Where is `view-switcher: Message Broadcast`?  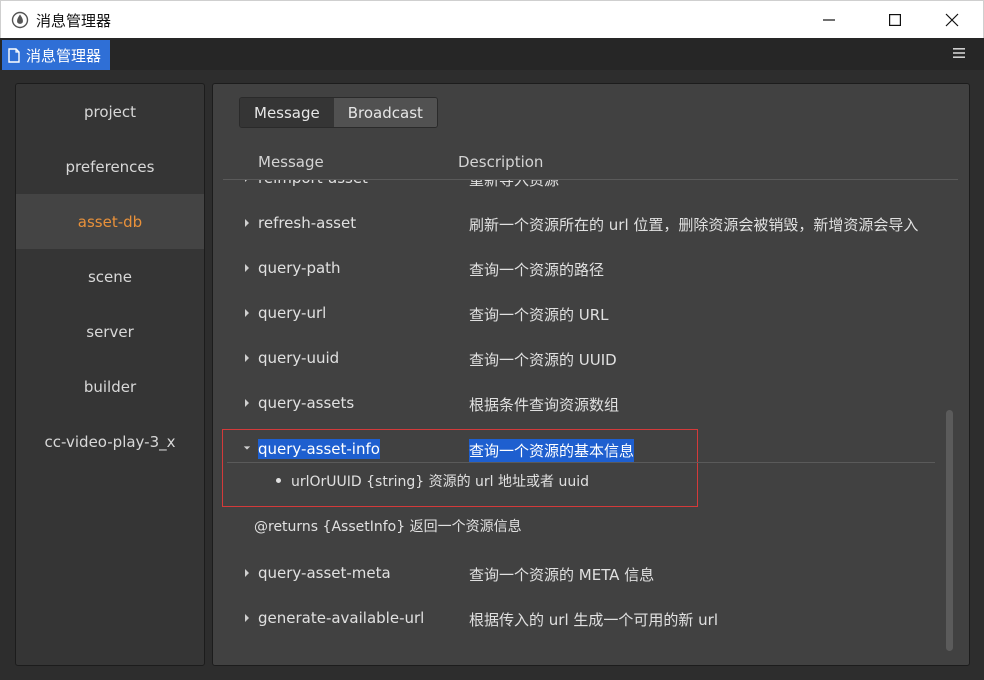
view-switcher: Message Broadcast is located at coordinates (338, 112).